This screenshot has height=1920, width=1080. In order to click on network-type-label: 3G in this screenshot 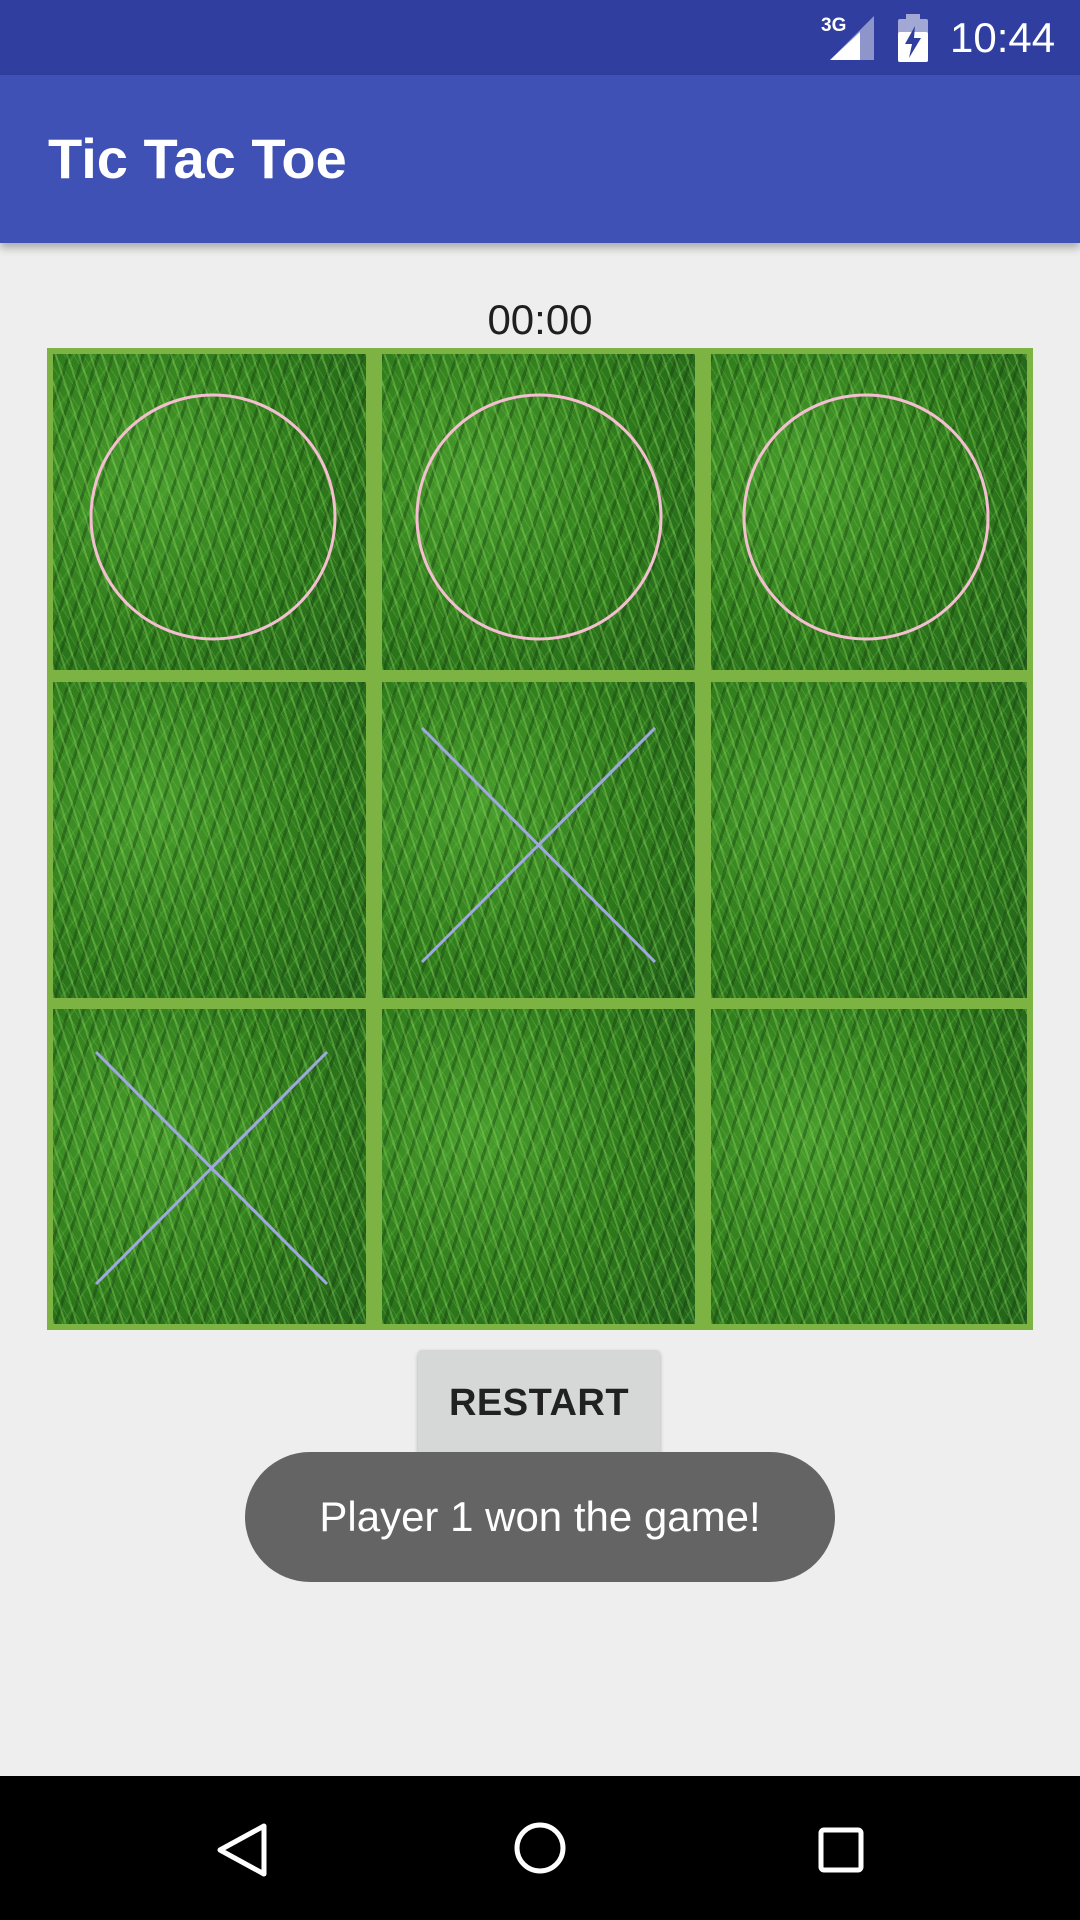, I will do `click(833, 25)`.